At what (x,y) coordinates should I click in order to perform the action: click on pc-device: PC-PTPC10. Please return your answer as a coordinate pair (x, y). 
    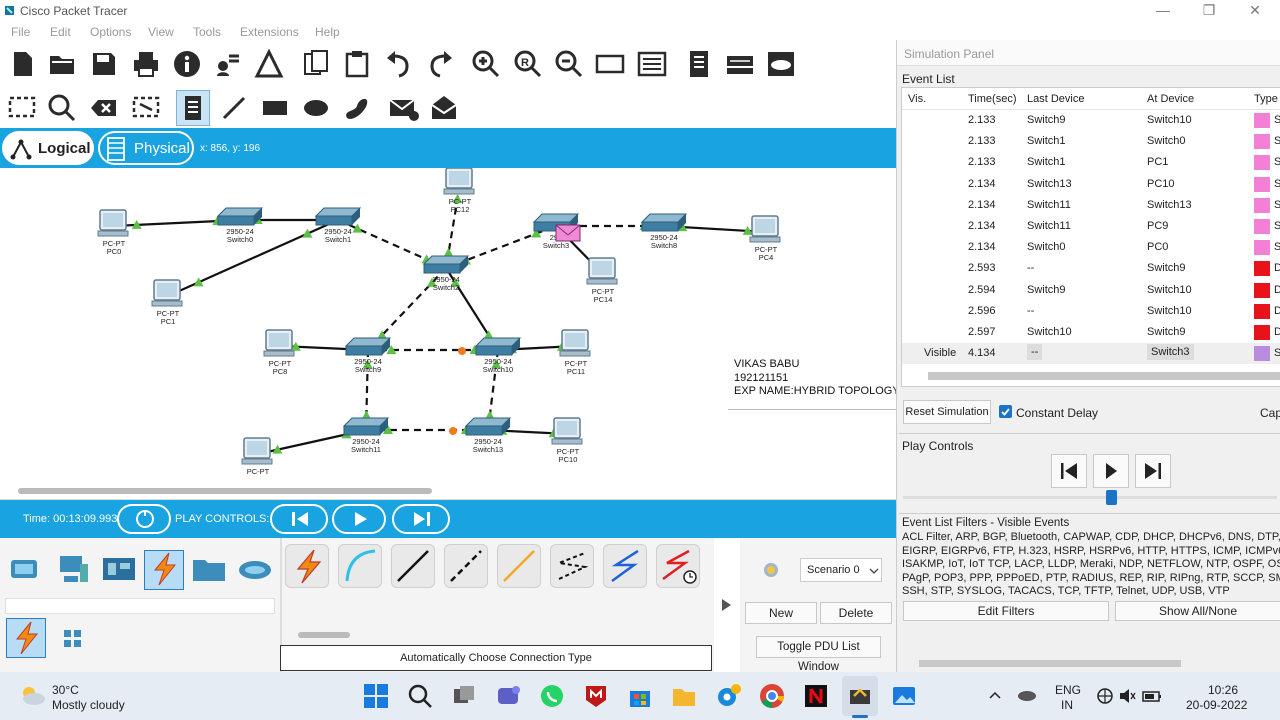
    Looking at the image, I should click on (567, 440).